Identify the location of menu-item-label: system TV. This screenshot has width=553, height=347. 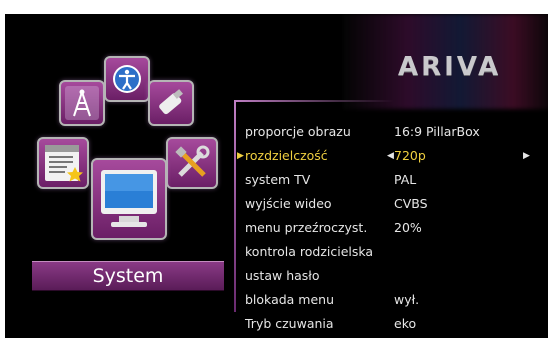
(278, 179).